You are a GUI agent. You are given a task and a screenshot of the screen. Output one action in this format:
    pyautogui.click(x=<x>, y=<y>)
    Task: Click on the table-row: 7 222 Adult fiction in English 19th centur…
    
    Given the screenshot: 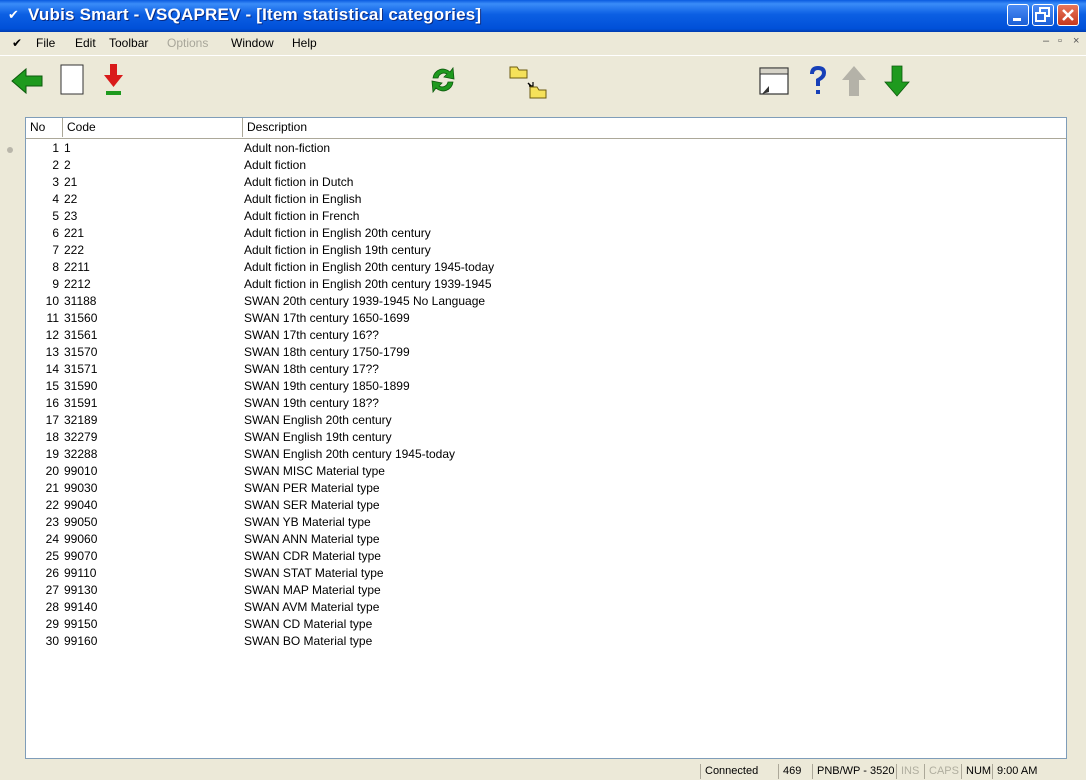 What is the action you would take?
    pyautogui.click(x=546, y=250)
    